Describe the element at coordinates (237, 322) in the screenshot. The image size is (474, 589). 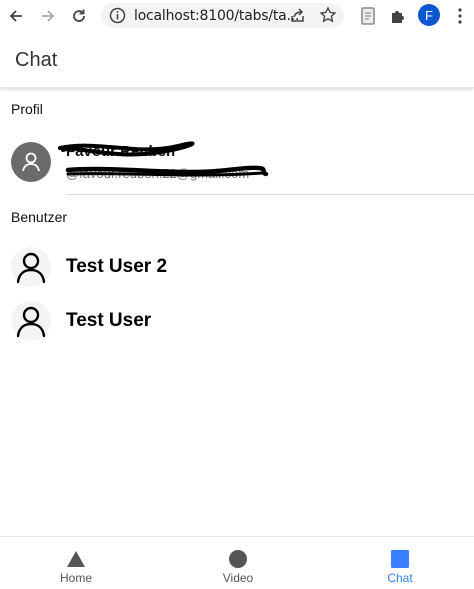
I see `user-list-item: Test User` at that location.